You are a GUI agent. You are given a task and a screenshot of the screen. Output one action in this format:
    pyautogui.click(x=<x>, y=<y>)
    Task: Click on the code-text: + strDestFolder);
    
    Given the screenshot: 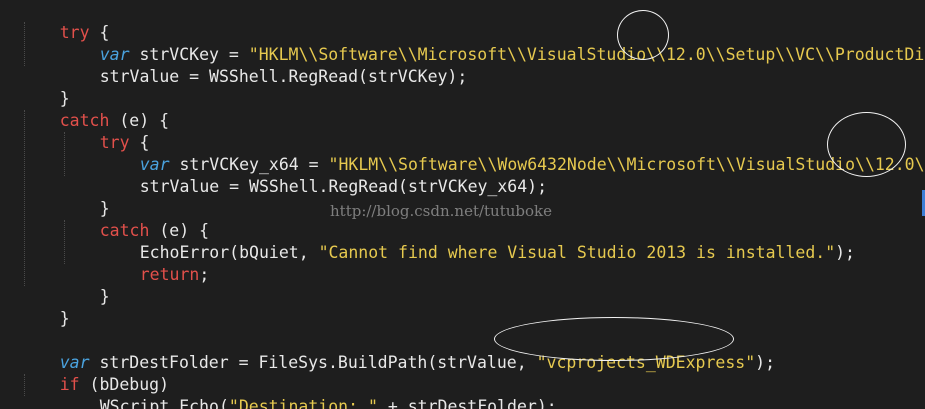 What is the action you would take?
    pyautogui.click(x=467, y=403)
    